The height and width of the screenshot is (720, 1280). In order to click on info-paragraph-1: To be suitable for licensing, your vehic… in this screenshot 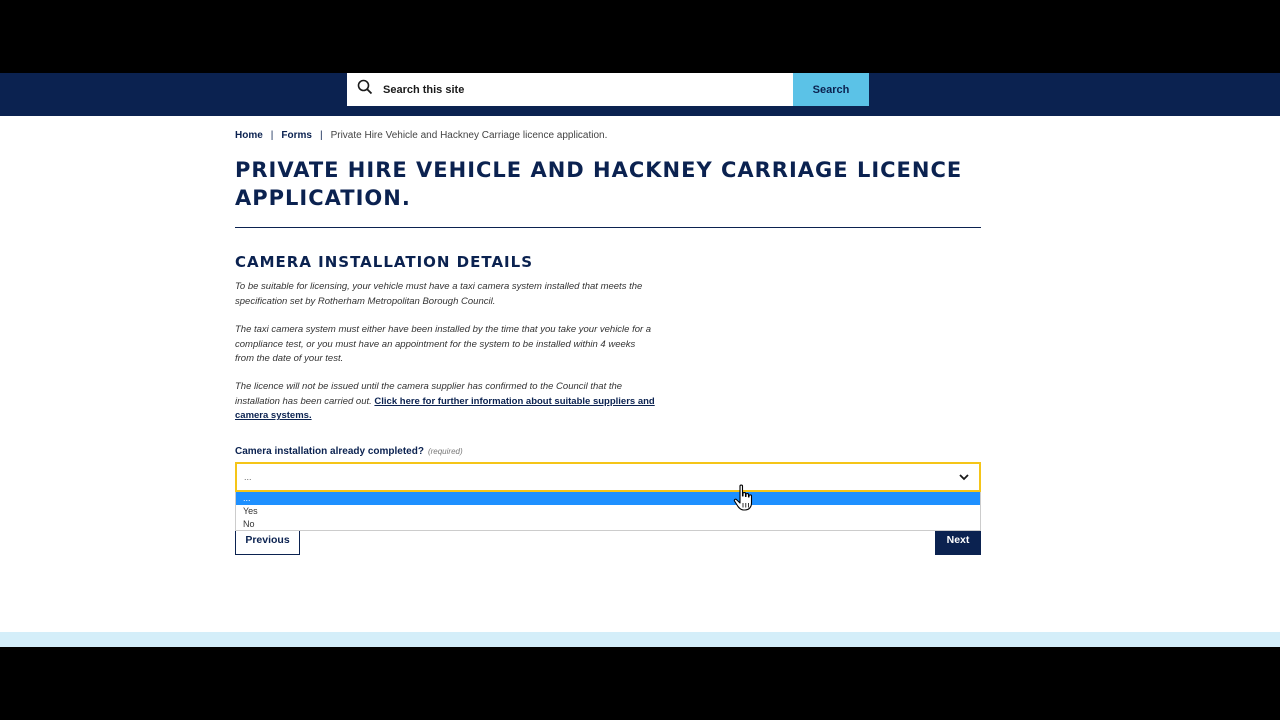, I will do `click(439, 294)`.